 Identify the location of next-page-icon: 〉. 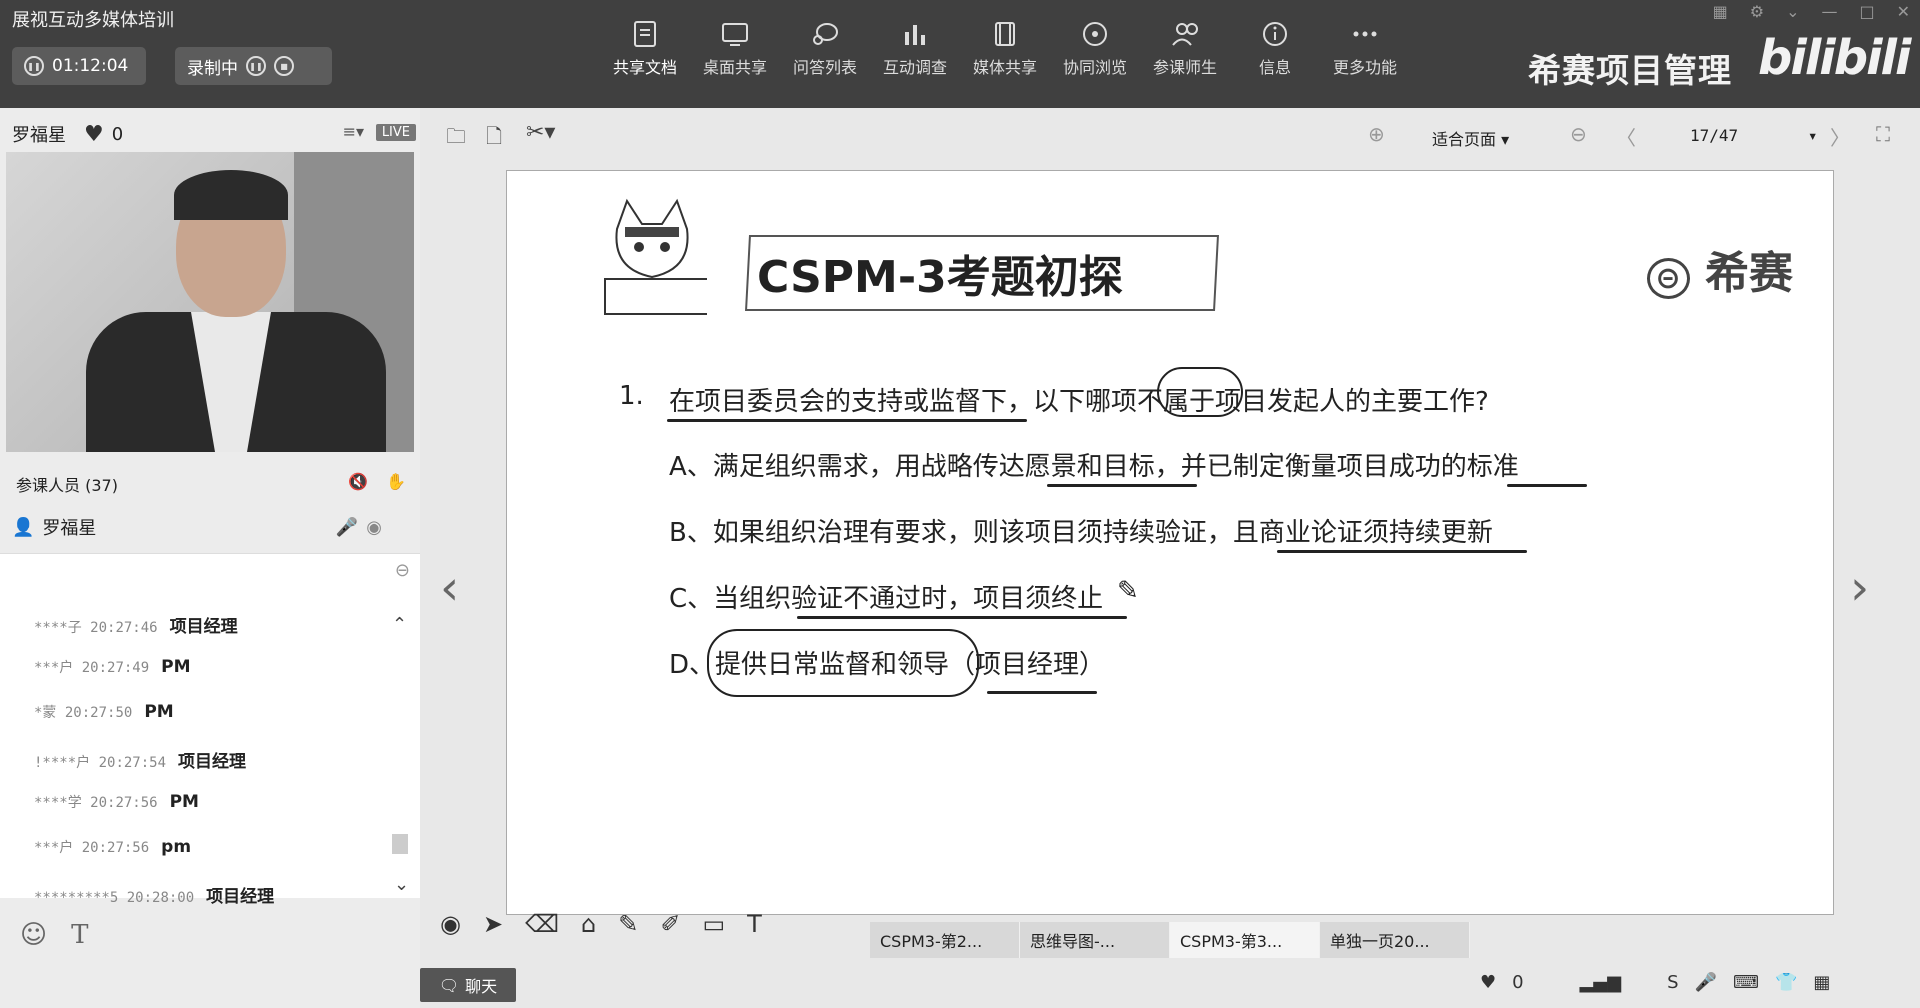
(1840, 136).